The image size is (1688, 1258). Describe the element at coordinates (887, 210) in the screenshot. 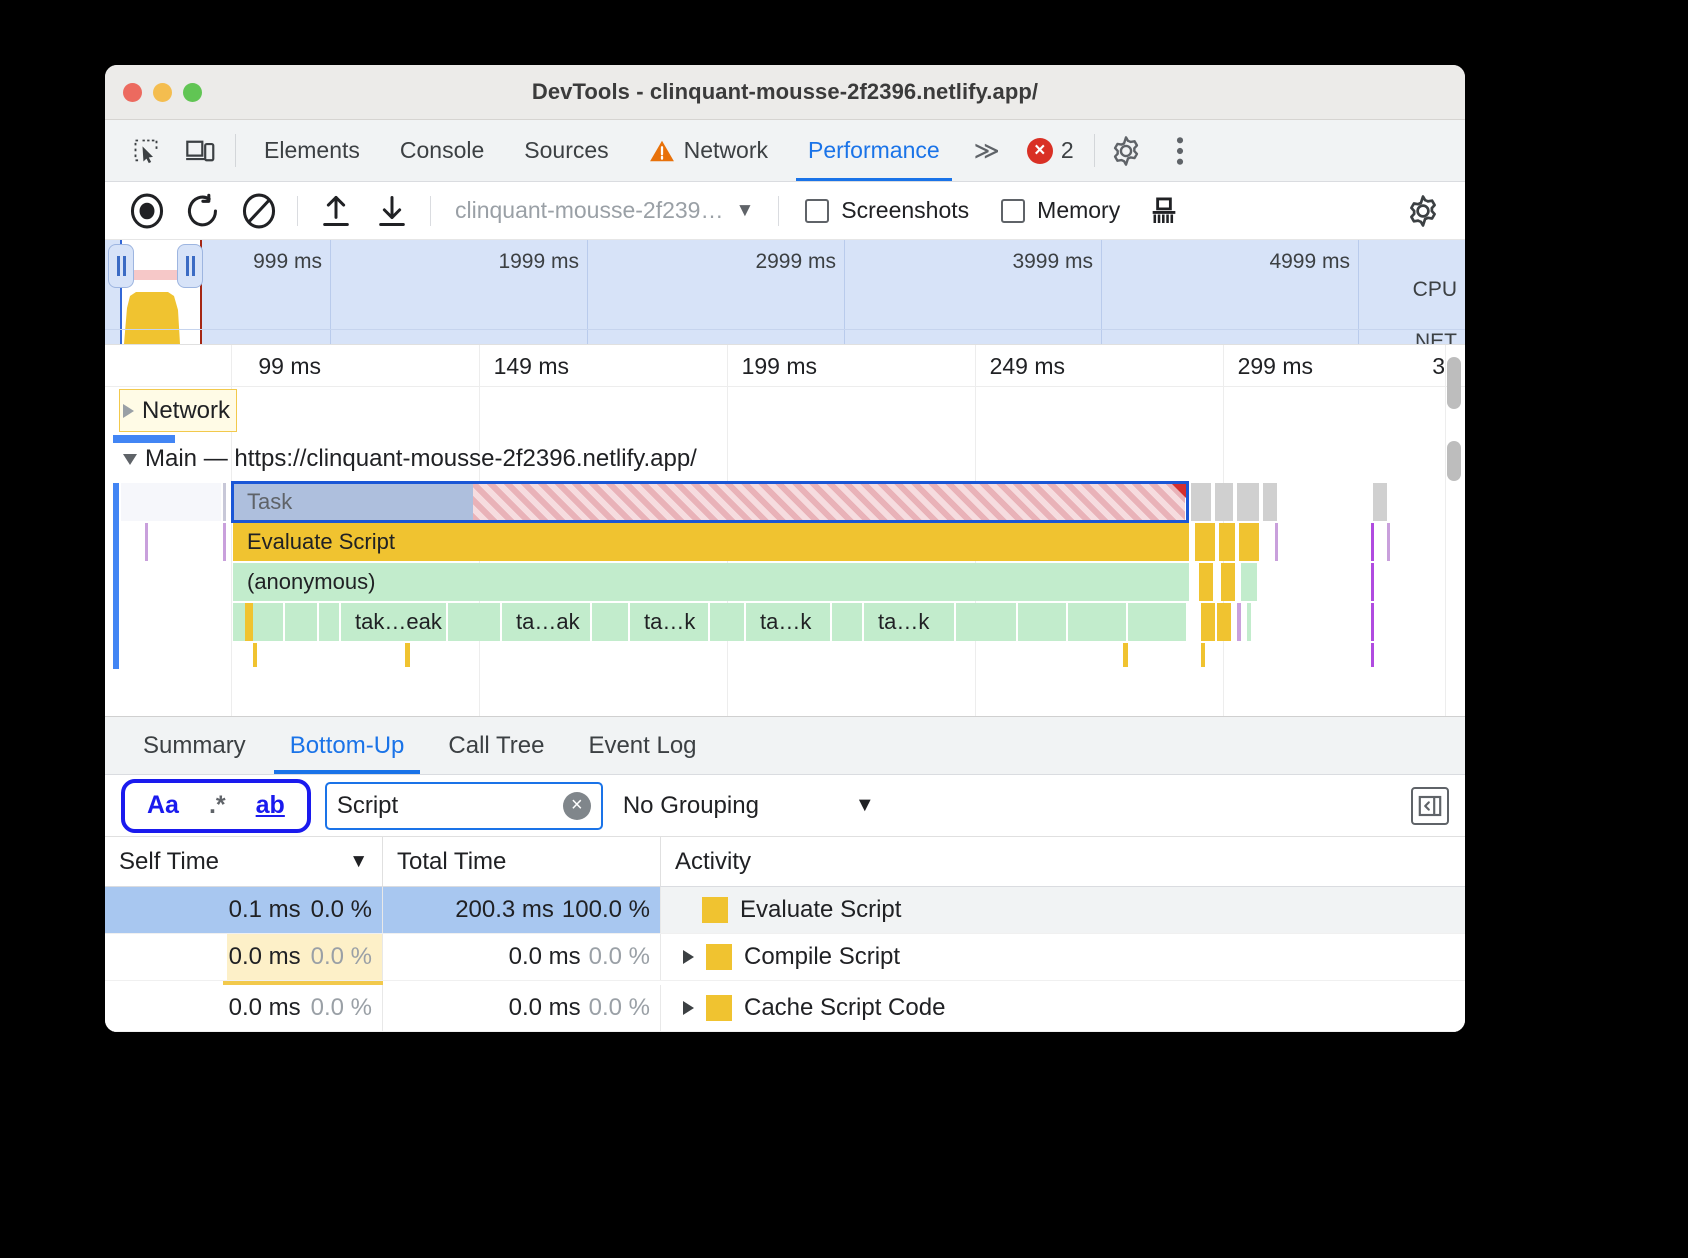

I see `screenshots-checkbox: Screenshots` at that location.